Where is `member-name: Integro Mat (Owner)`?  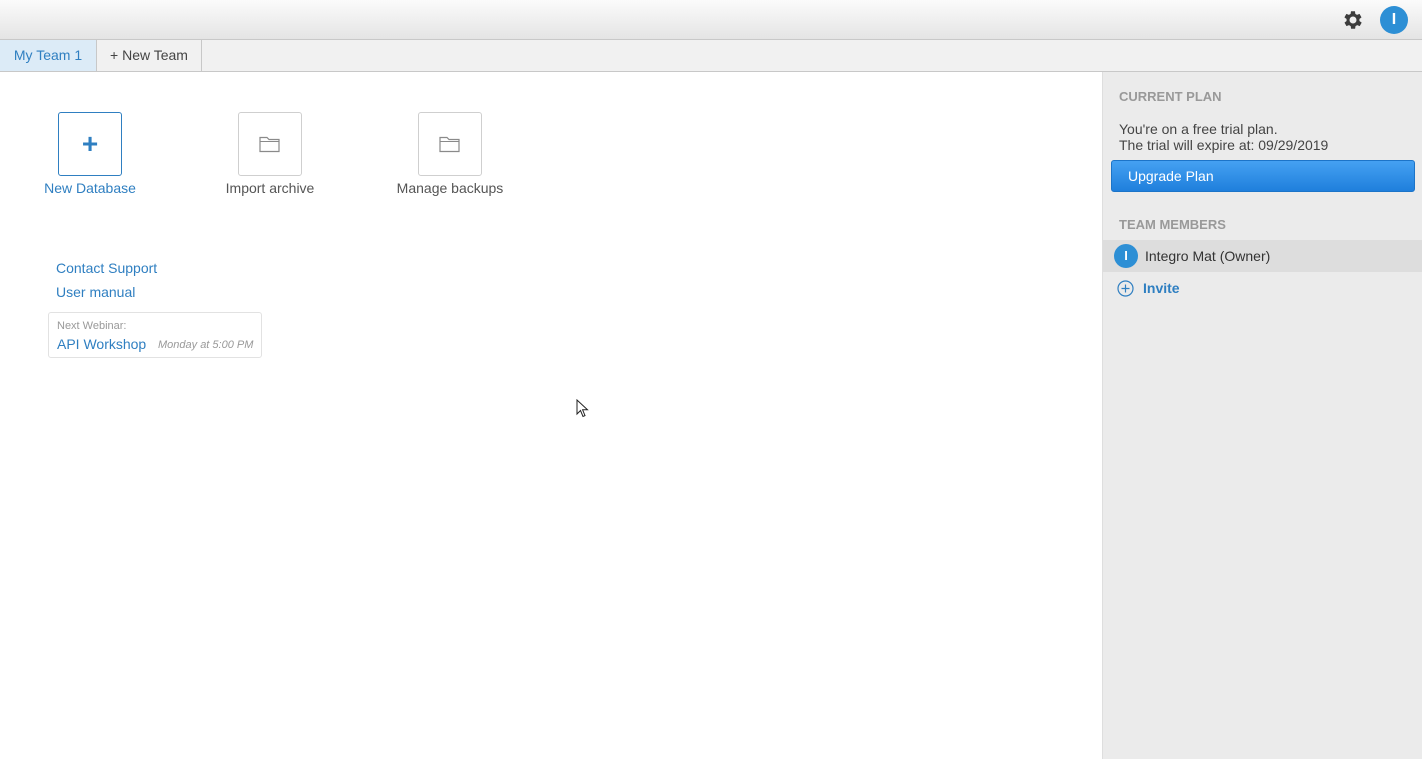
member-name: Integro Mat (Owner) is located at coordinates (1208, 256).